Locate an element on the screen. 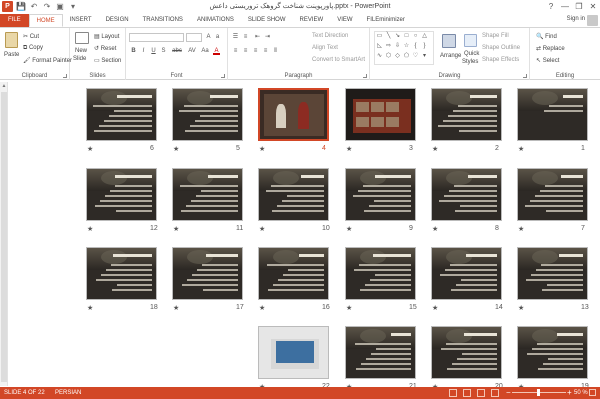 The height and width of the screenshot is (399, 600). scroll-thumb is located at coordinates (4, 237).